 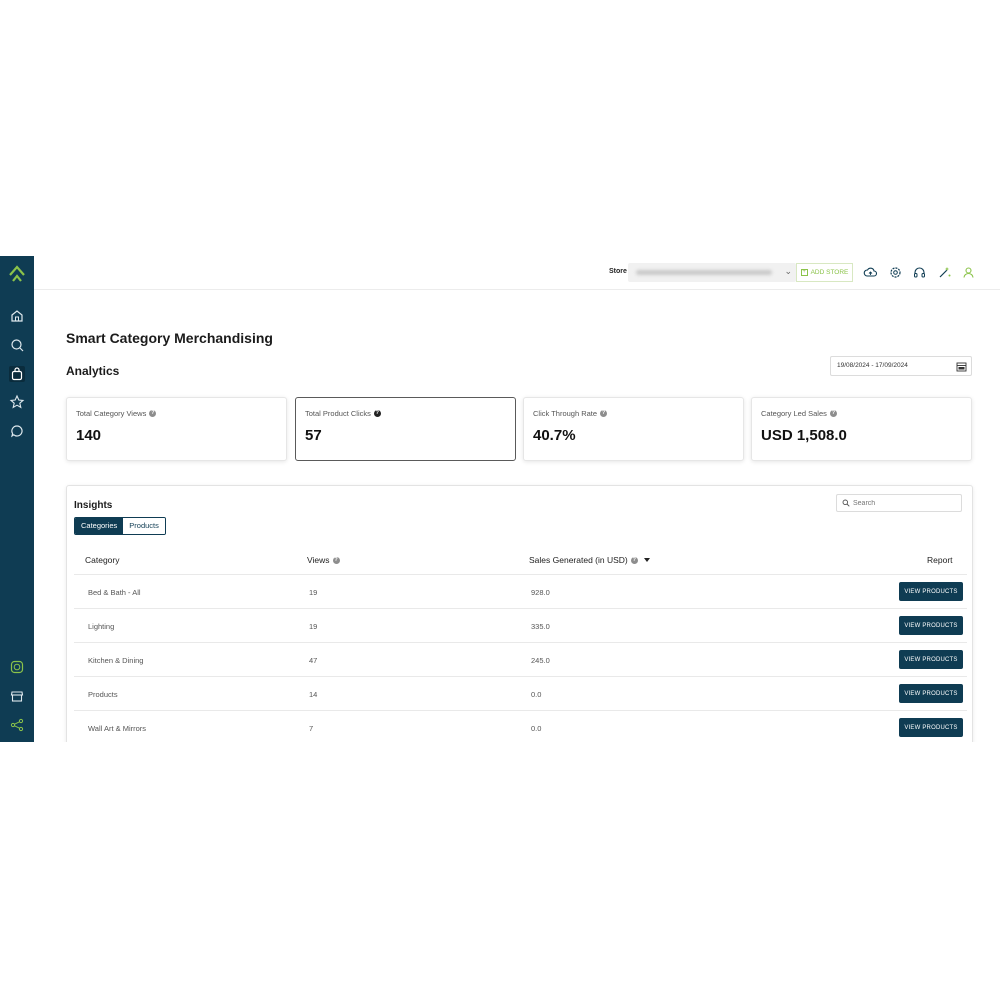 What do you see at coordinates (313, 694) in the screenshot?
I see `cell-views: 14` at bounding box center [313, 694].